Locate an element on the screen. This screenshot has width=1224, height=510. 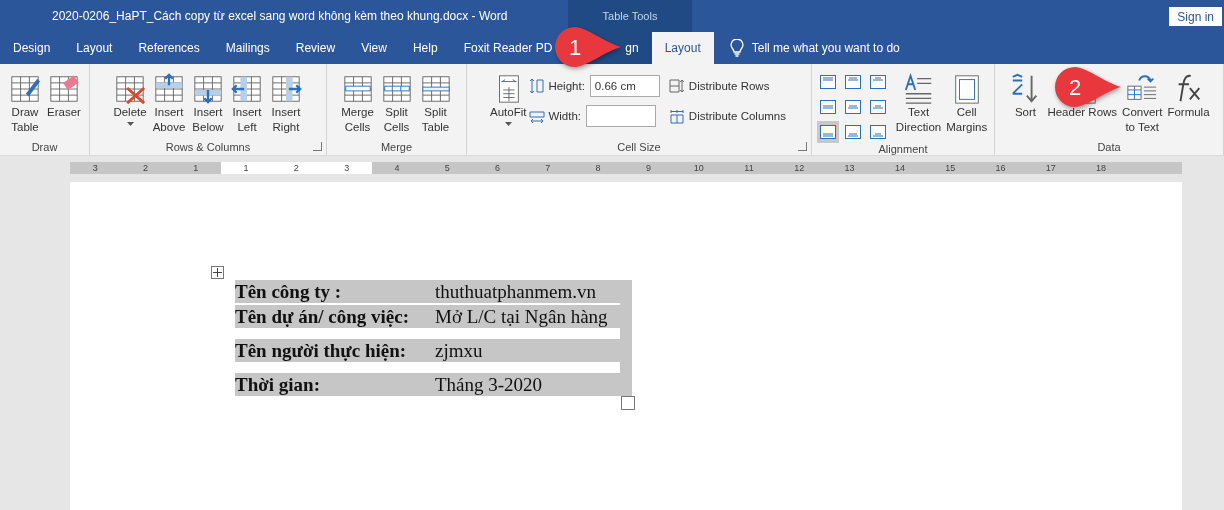
table-cell: Tên người thực hiện: is located at coordinates (332, 350).